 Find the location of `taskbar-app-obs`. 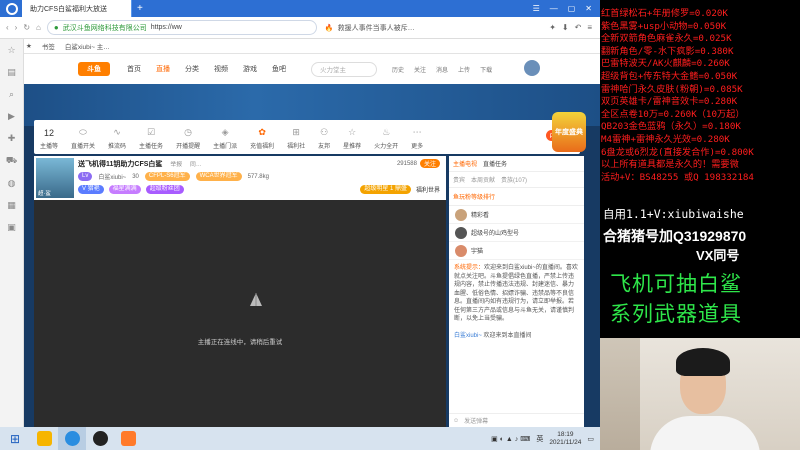

taskbar-app-obs is located at coordinates (100, 438).